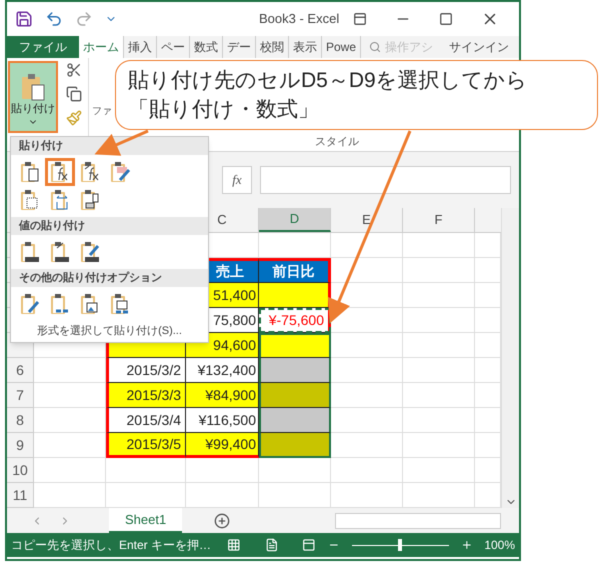 The width and height of the screenshot is (604, 566). Describe the element at coordinates (500, 545) in the screenshot. I see `zoom-level: 100%` at that location.